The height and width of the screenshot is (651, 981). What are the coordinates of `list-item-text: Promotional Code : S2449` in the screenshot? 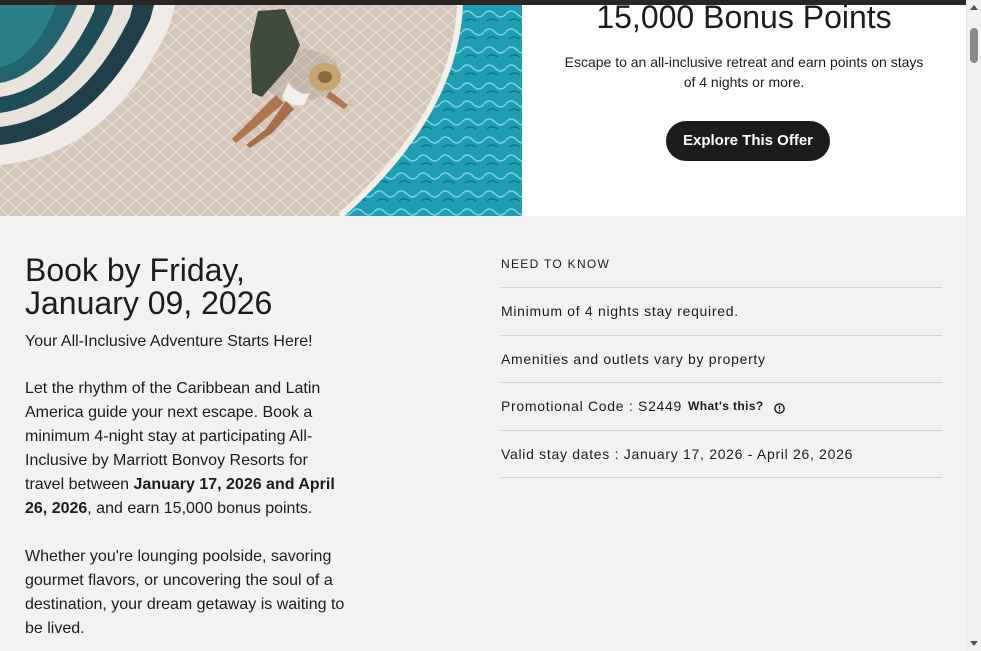 It's located at (592, 406).